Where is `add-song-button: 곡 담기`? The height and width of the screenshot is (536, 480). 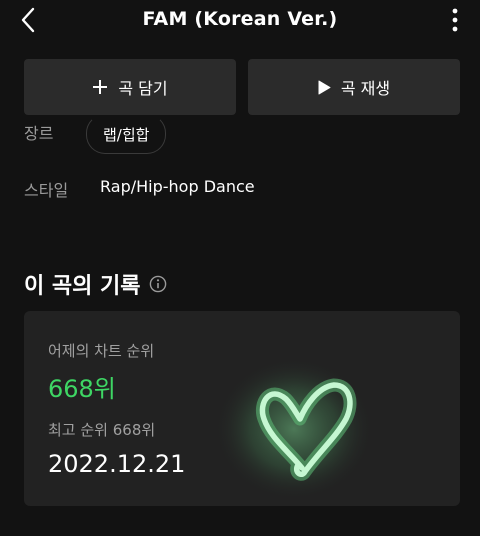
add-song-button: 곡 담기 is located at coordinates (130, 87).